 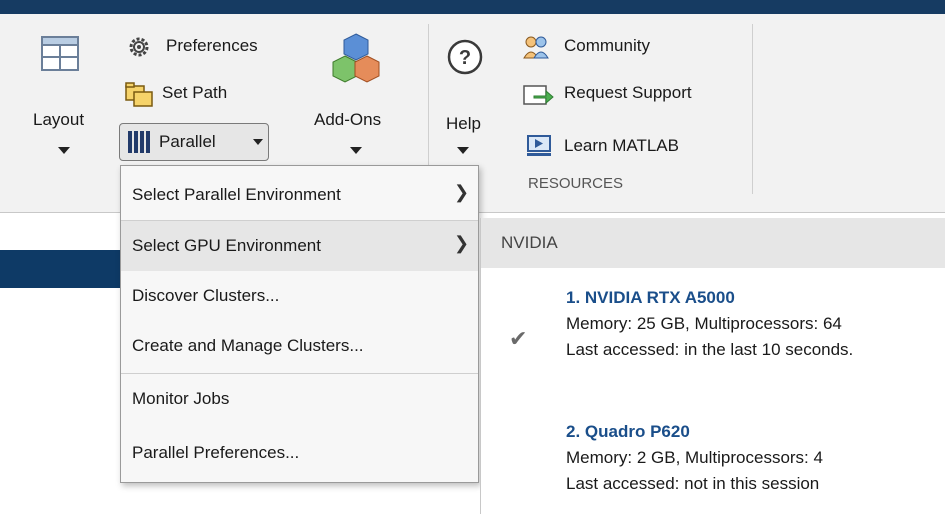 I want to click on addons-label: Add-Ons, so click(x=348, y=119).